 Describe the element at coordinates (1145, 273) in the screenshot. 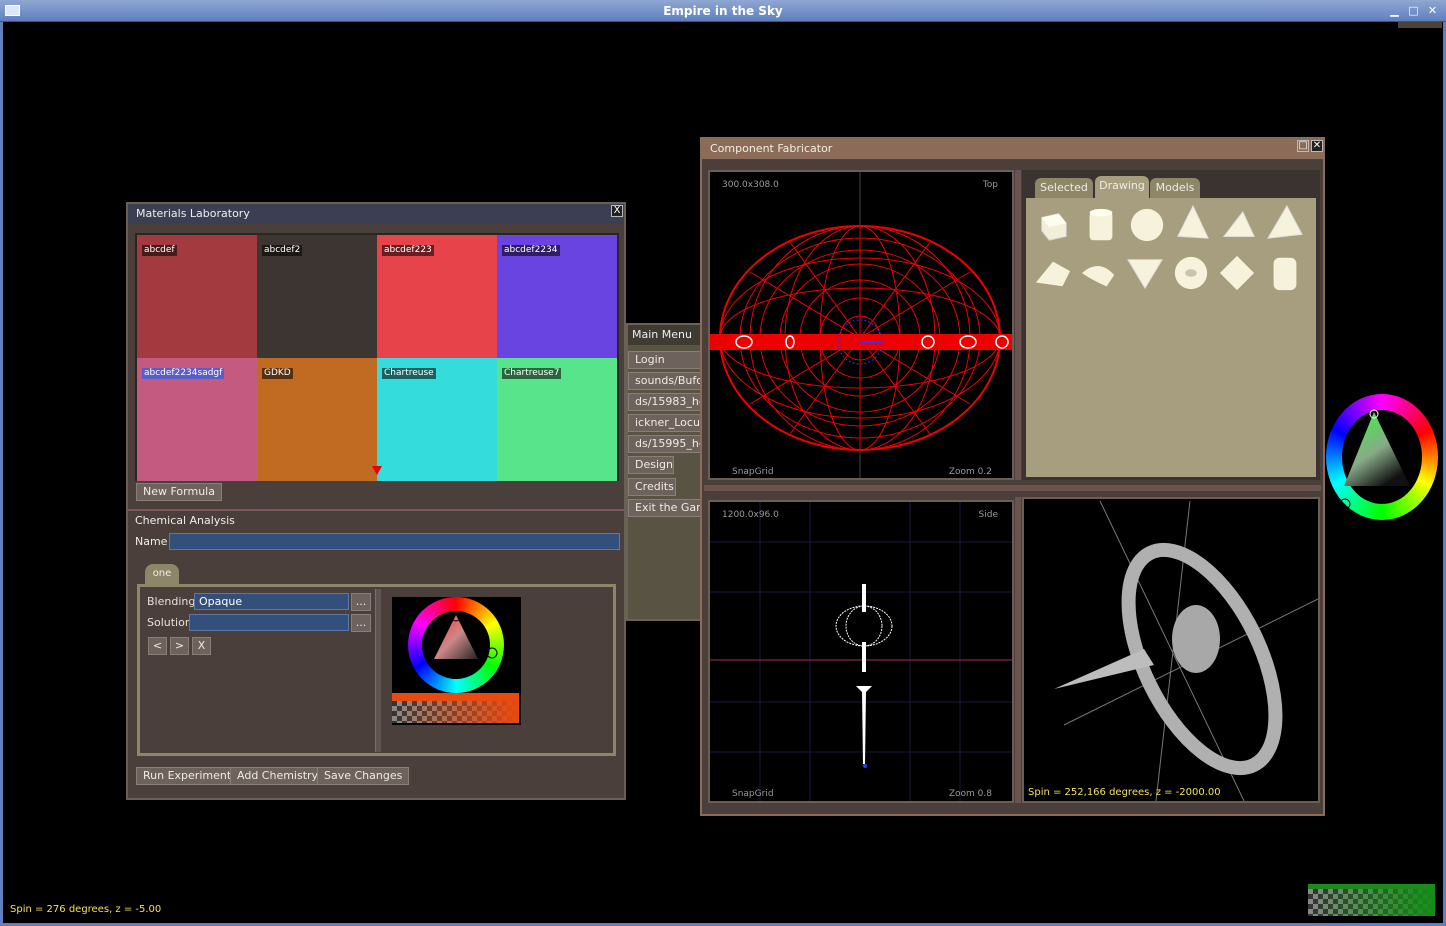

I see `cone-icon` at that location.